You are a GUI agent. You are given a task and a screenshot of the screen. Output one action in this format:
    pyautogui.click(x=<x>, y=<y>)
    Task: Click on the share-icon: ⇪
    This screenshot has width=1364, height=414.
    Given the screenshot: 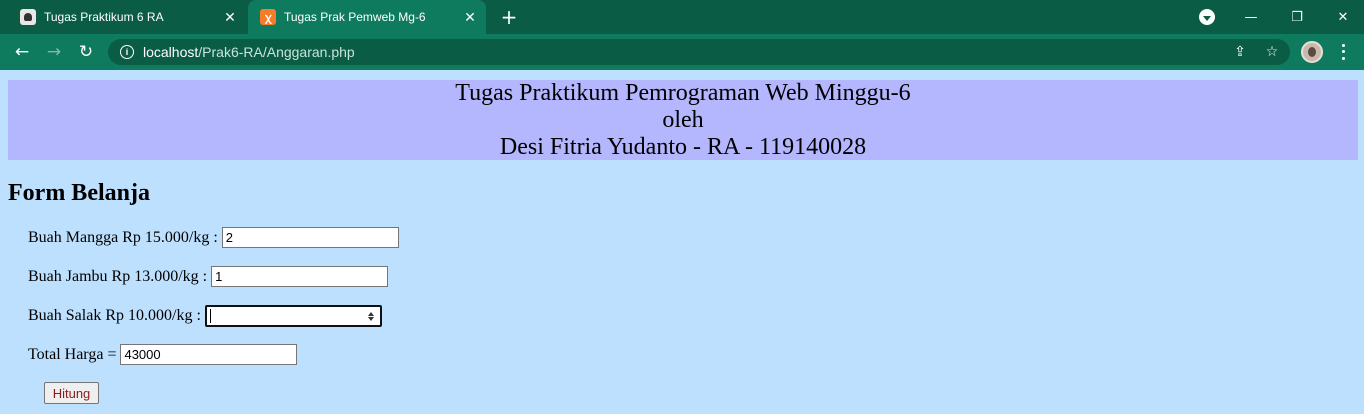 What is the action you would take?
    pyautogui.click(x=1240, y=52)
    